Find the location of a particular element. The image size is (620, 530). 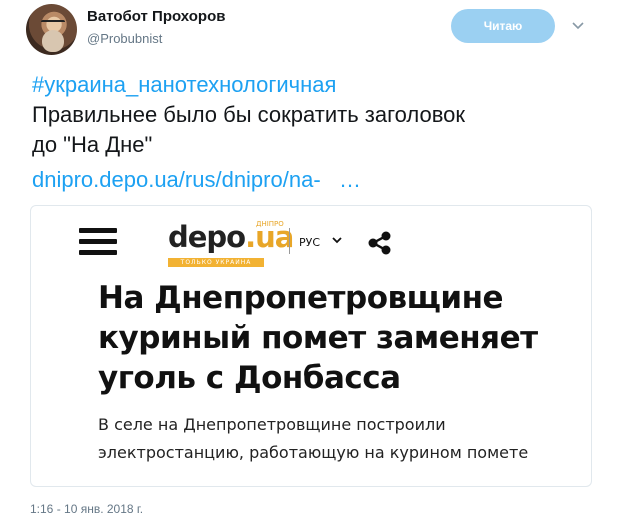

headline-line: уголь с Донбасса is located at coordinates (249, 378).